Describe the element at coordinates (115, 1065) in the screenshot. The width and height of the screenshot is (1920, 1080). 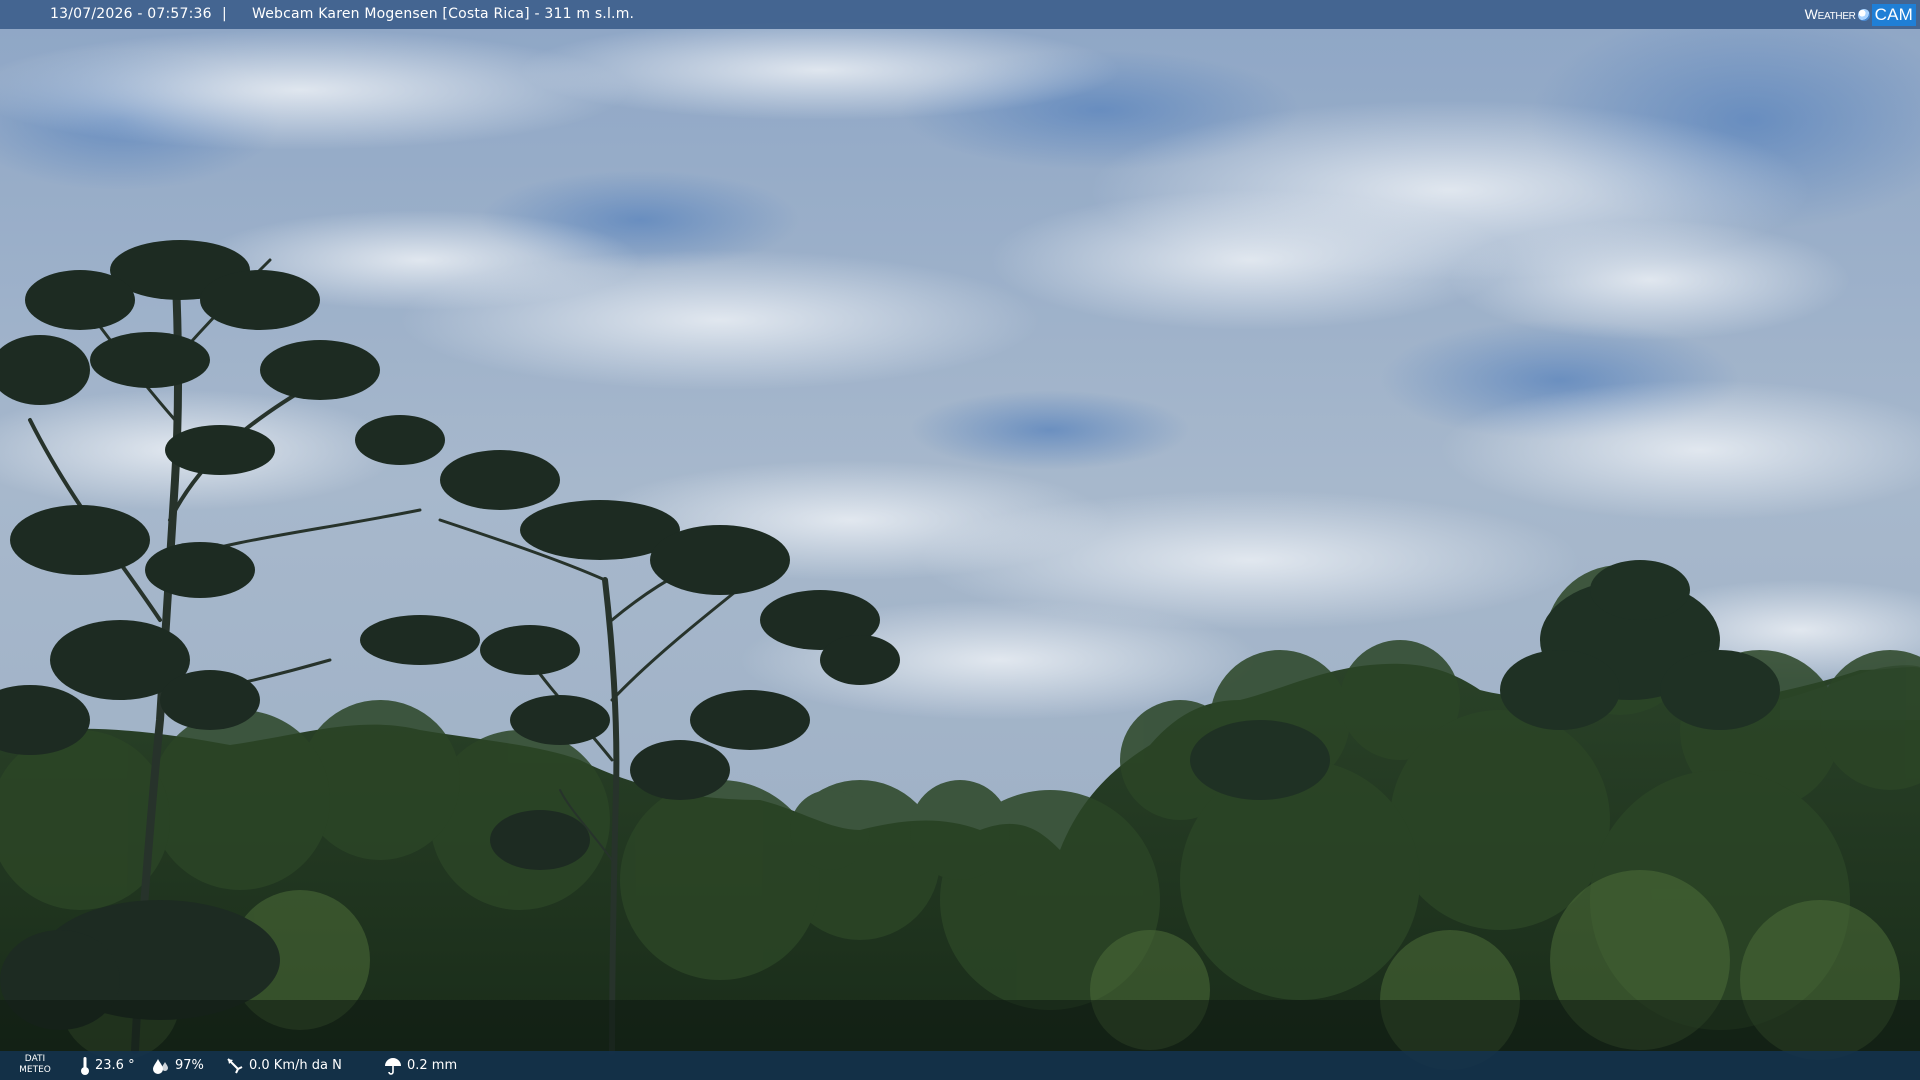
I see `temperature-value: 23.6 °` at that location.